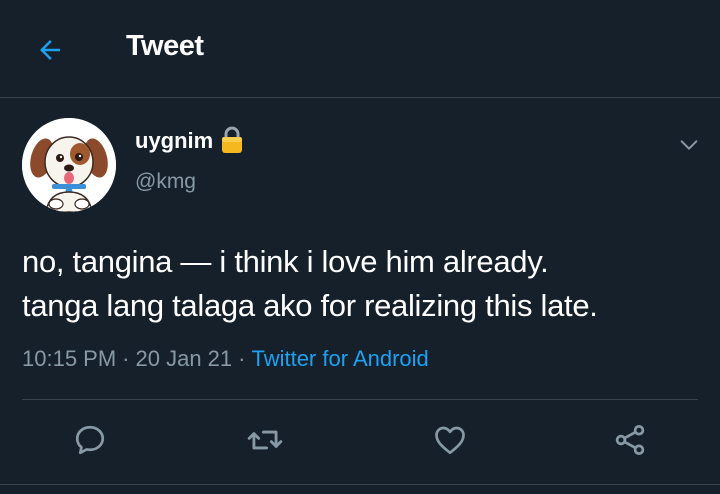 The image size is (720, 494). I want to click on tweet-source-link: Twitter for Android, so click(339, 358).